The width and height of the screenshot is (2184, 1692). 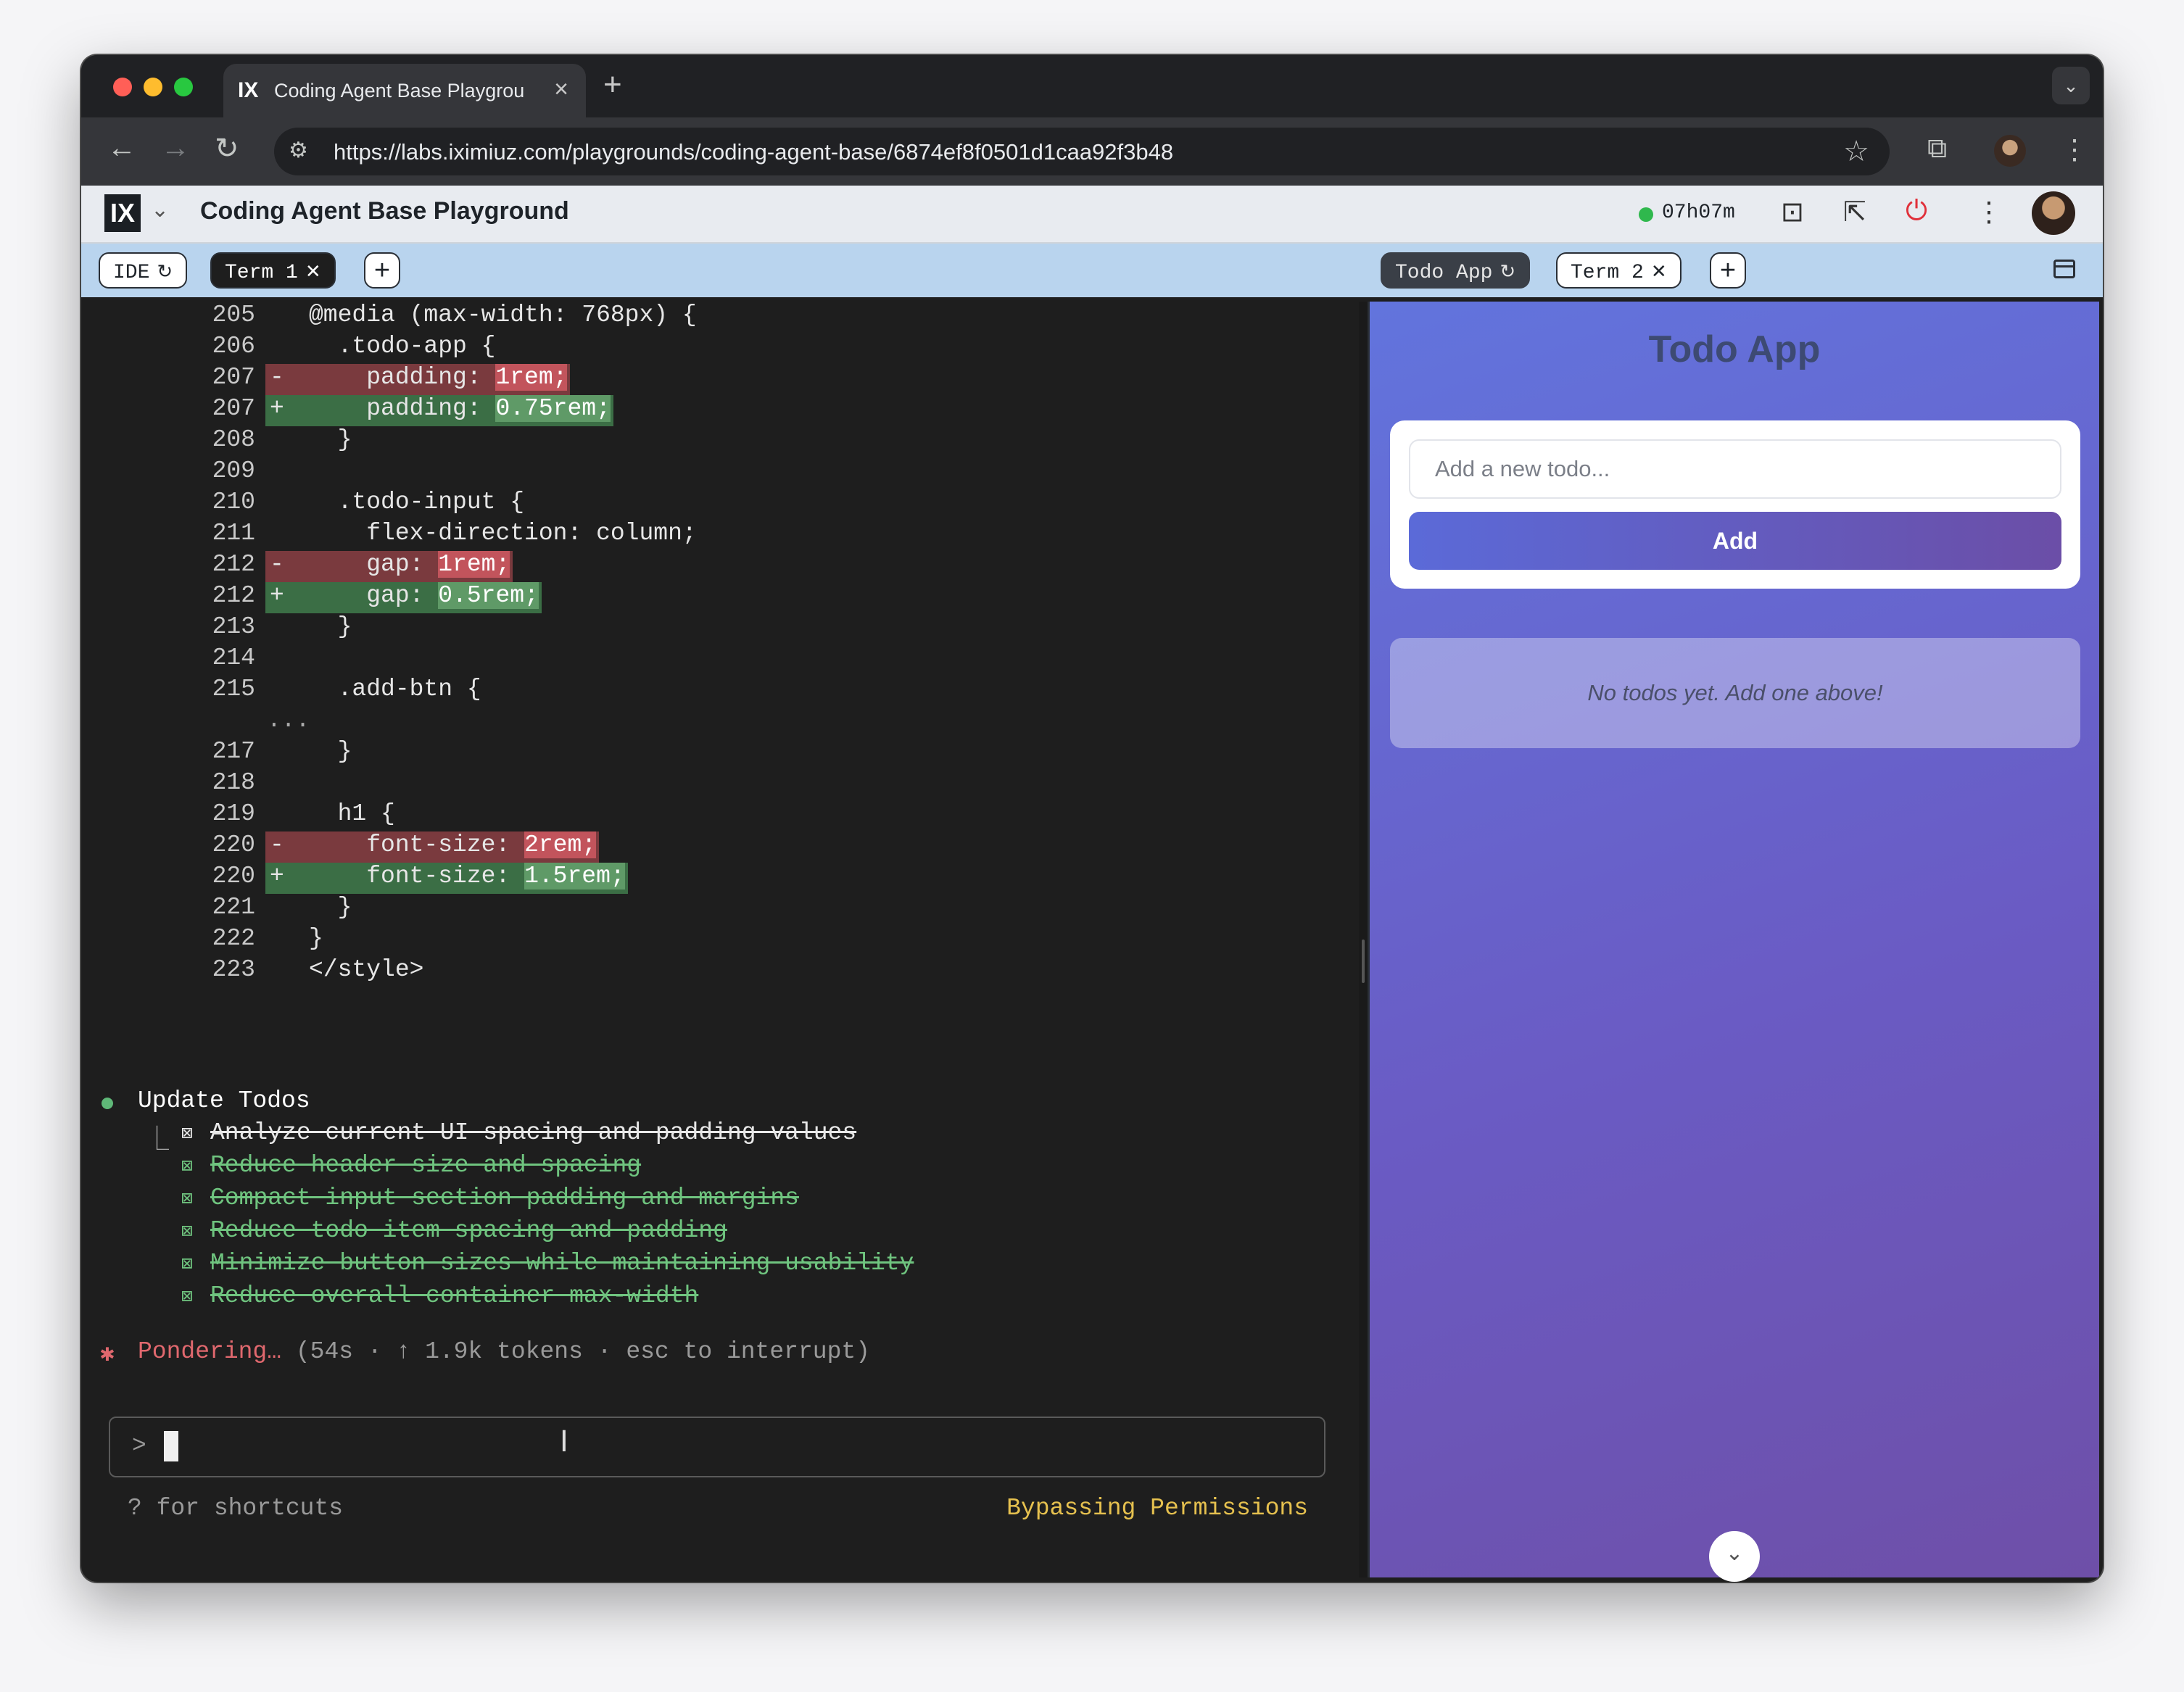 What do you see at coordinates (1157, 1508) in the screenshot?
I see `bypass-permissions-status: Bypassing Permissions` at bounding box center [1157, 1508].